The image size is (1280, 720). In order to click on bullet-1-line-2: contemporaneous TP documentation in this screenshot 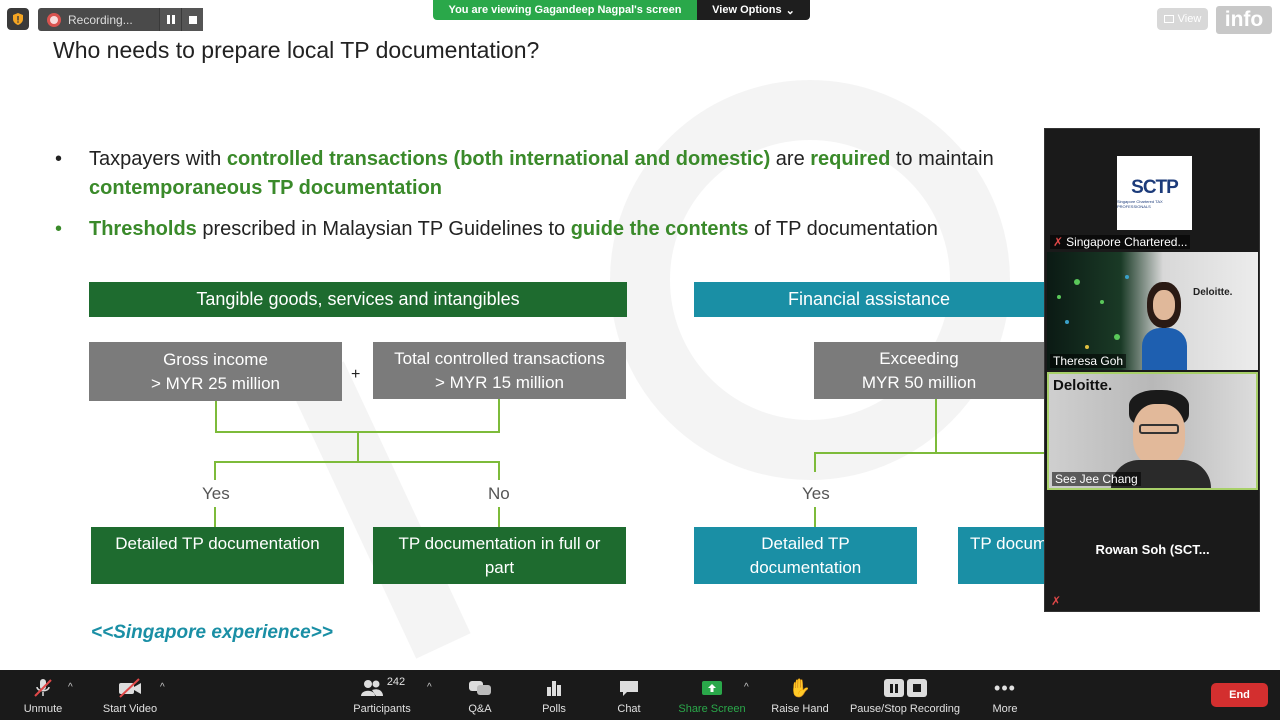, I will do `click(265, 188)`.